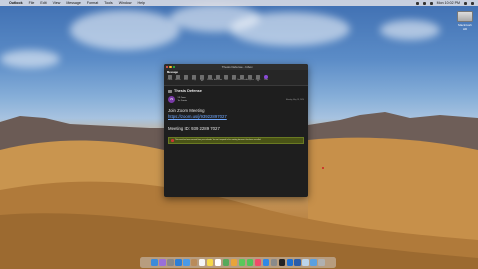  Describe the element at coordinates (290, 262) in the screenshot. I see `outlook-icon` at that location.